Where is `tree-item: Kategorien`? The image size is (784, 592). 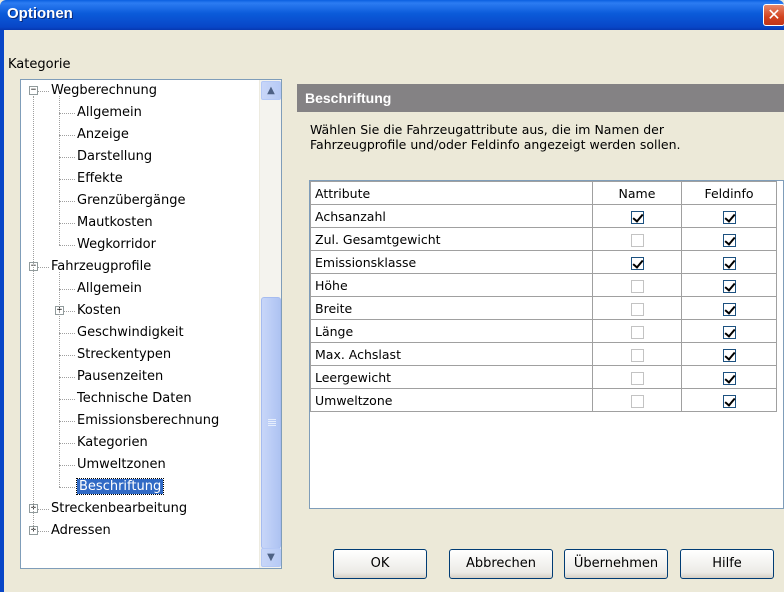
tree-item: Kategorien is located at coordinates (112, 443).